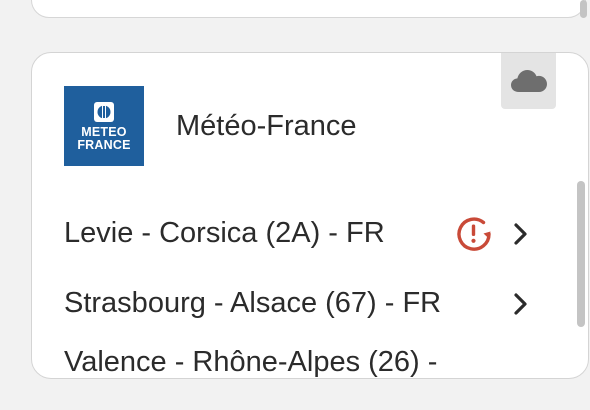 The height and width of the screenshot is (410, 590). I want to click on location-label: Valence - Rhône-Alpes (26) -, so click(251, 362).